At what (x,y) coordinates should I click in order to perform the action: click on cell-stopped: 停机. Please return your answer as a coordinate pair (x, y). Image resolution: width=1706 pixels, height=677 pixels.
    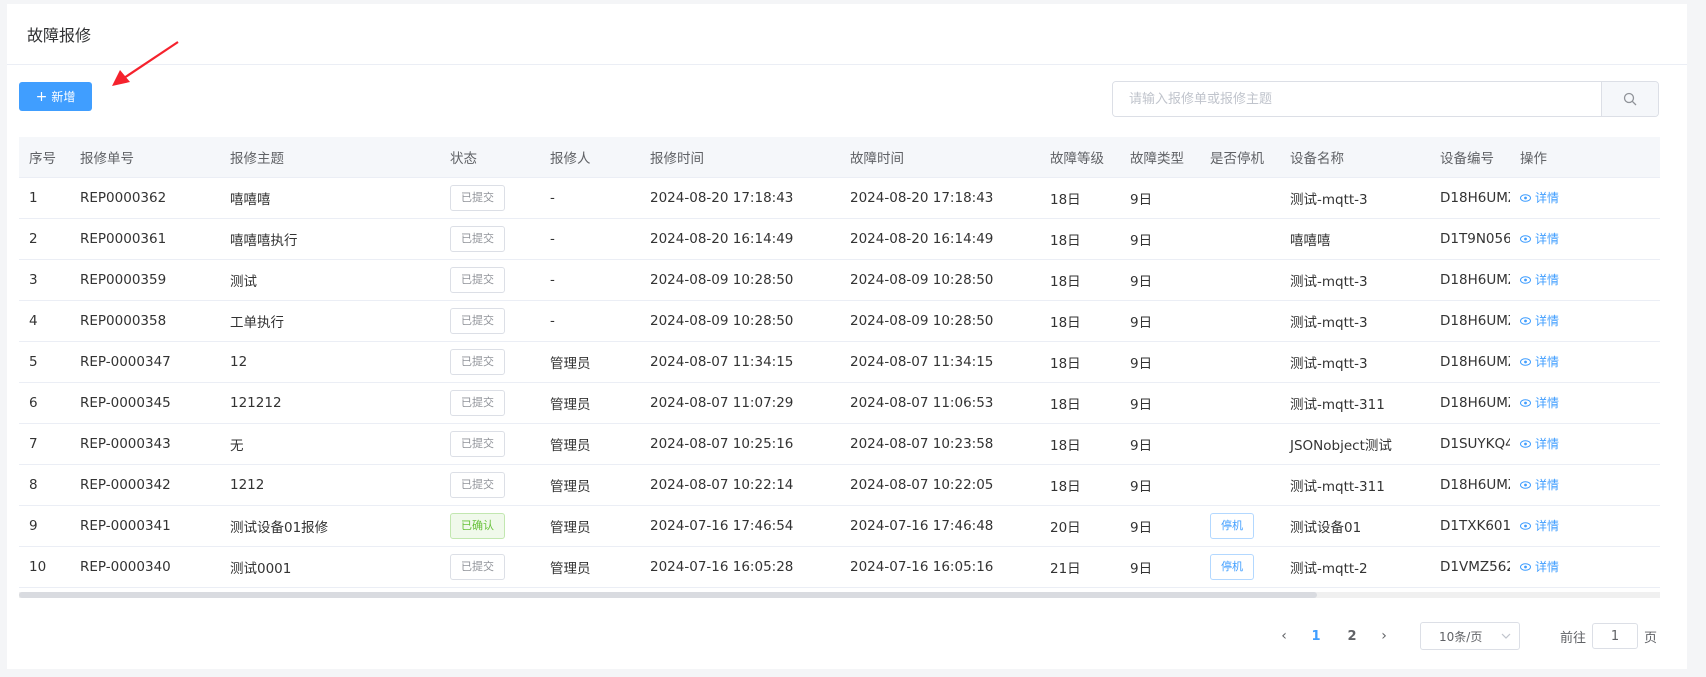
    Looking at the image, I should click on (1240, 567).